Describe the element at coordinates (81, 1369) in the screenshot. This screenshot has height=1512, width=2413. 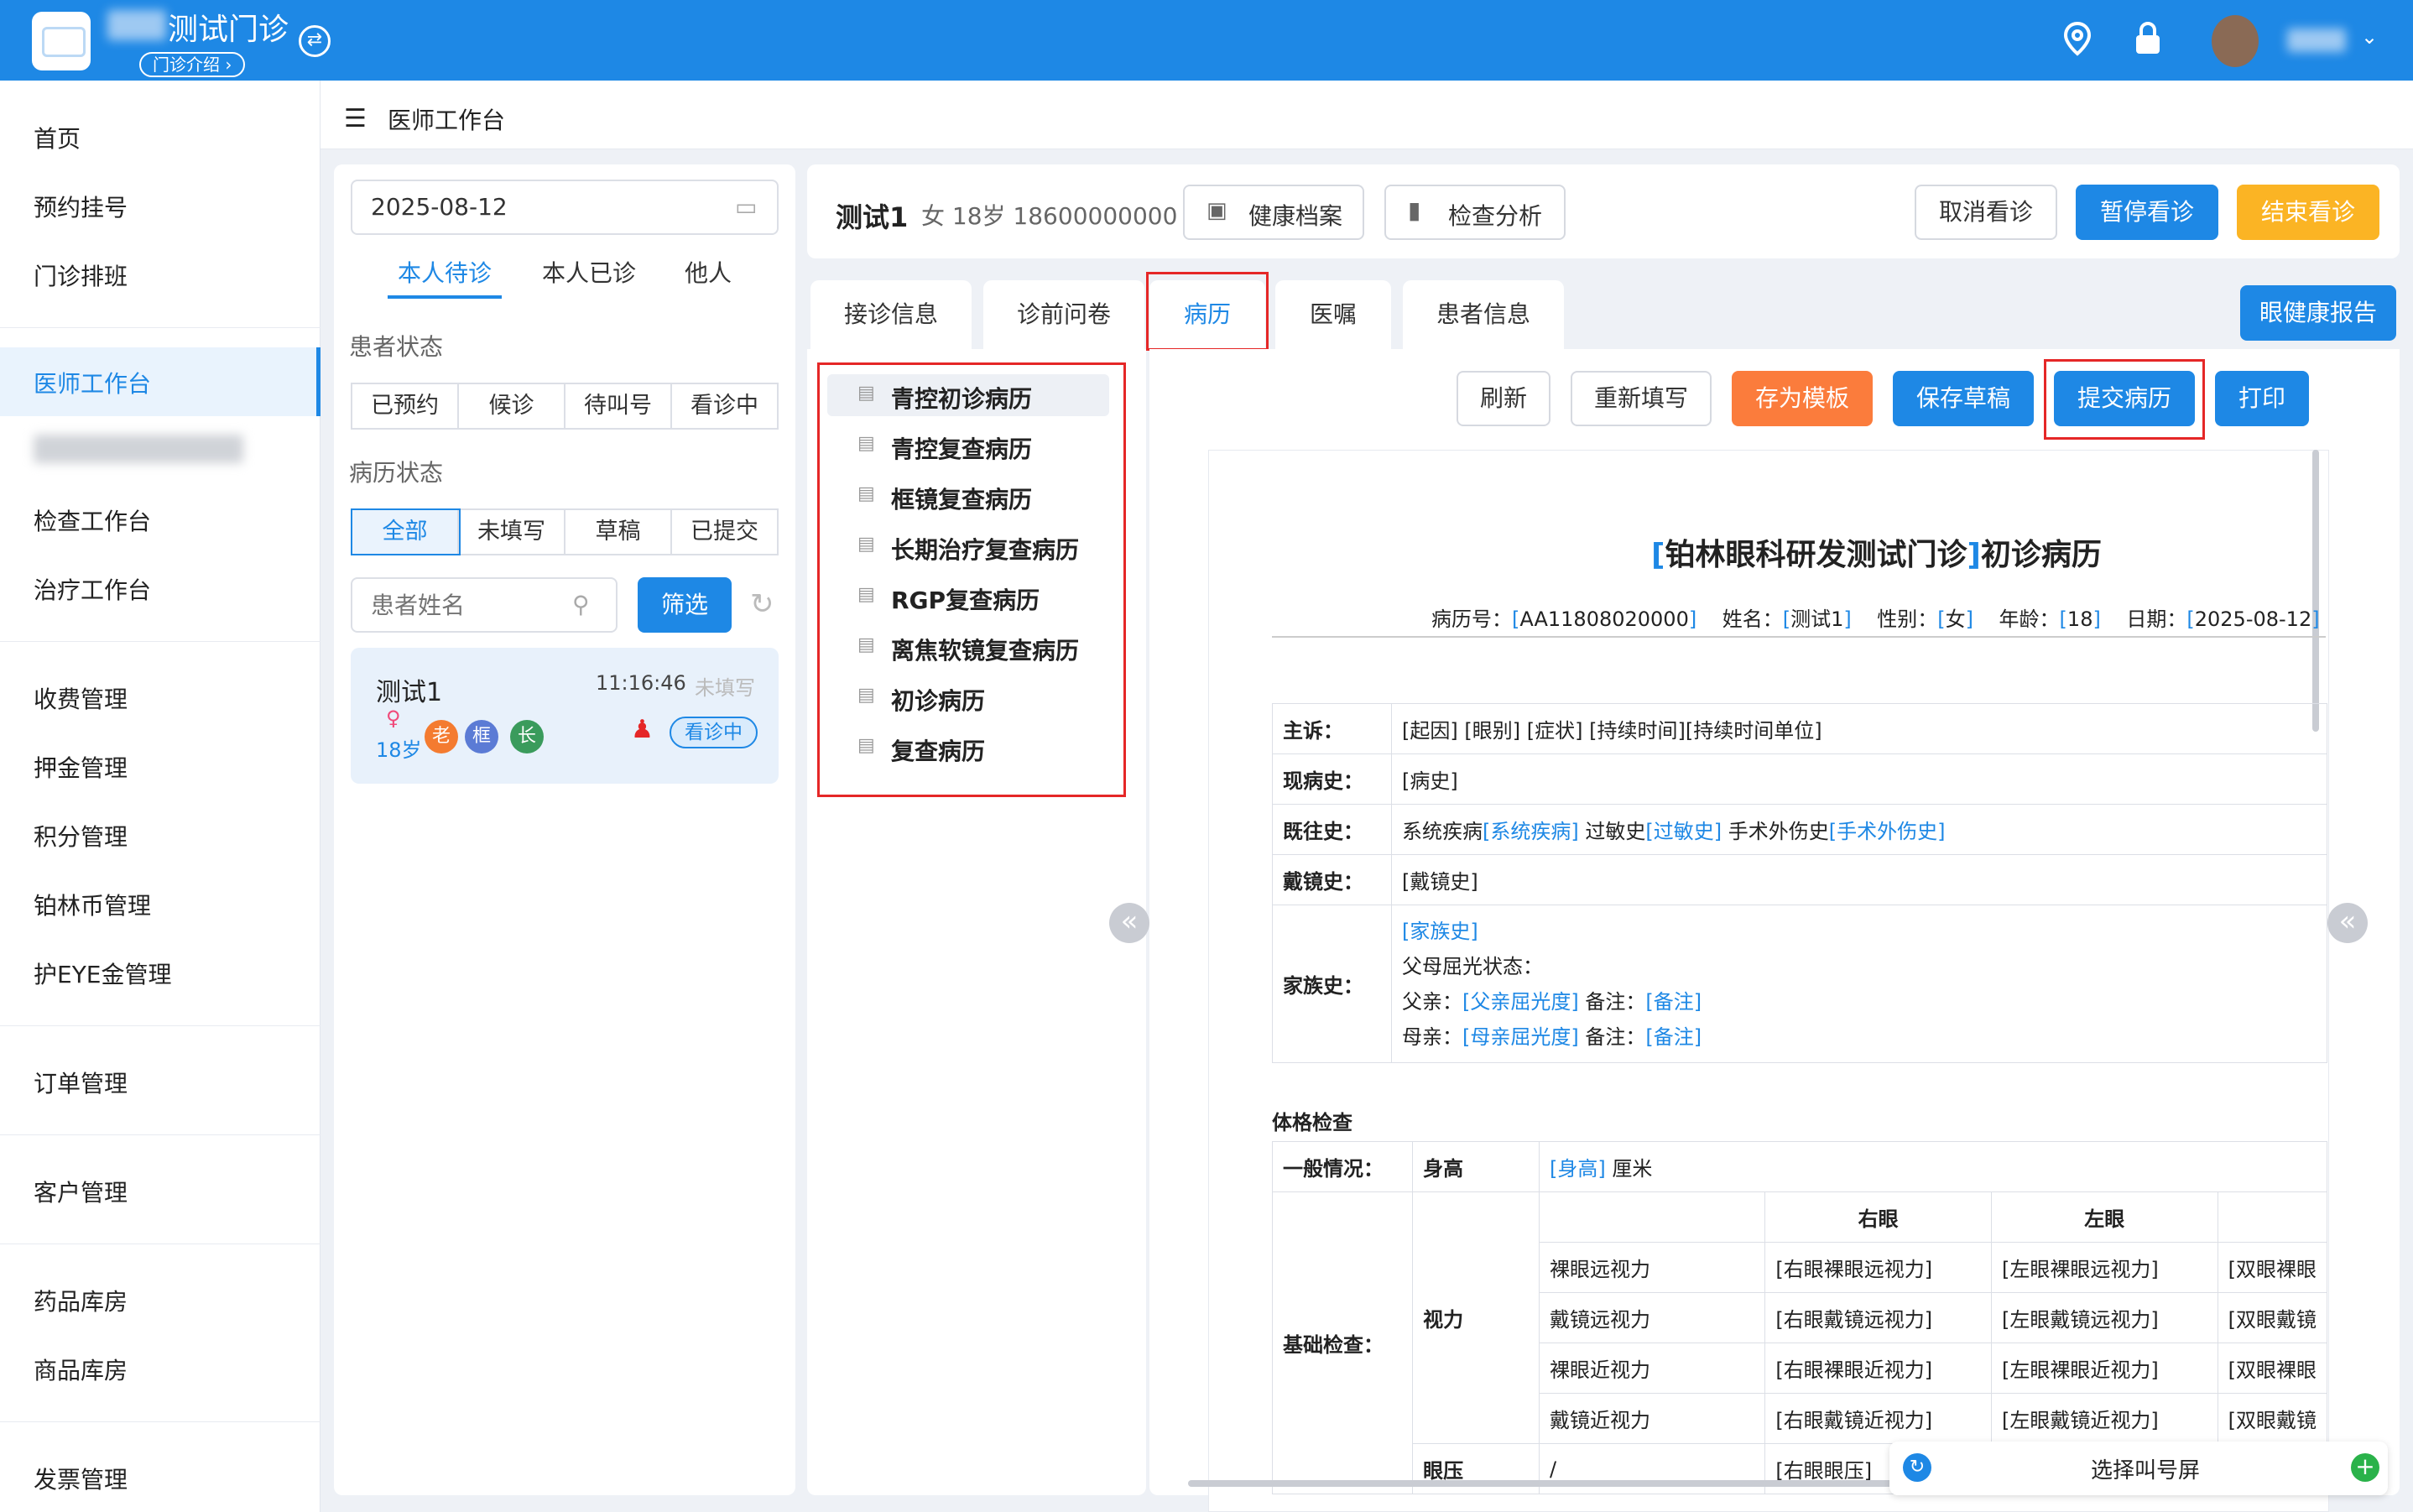
I see `sidebar-item-goods-store: 商品库房` at that location.